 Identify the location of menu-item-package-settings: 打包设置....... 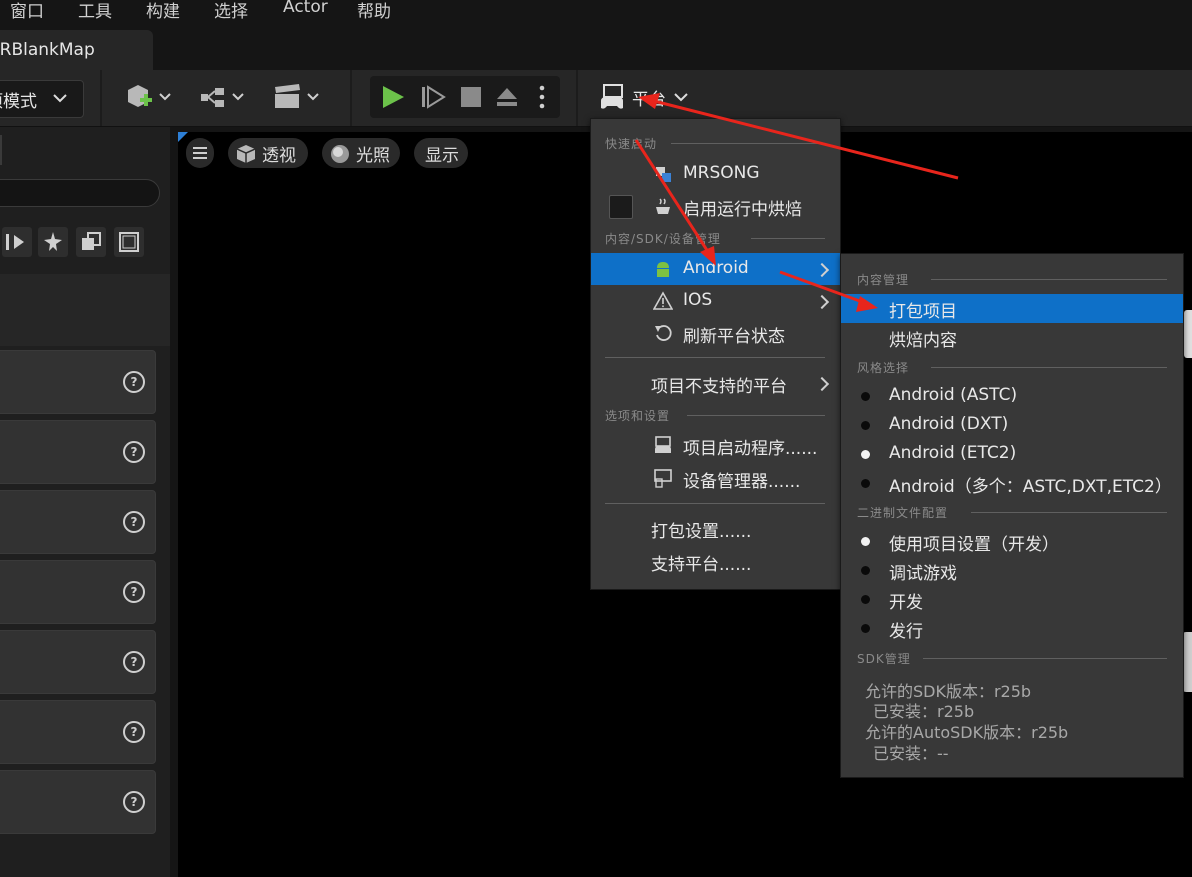
(715, 528).